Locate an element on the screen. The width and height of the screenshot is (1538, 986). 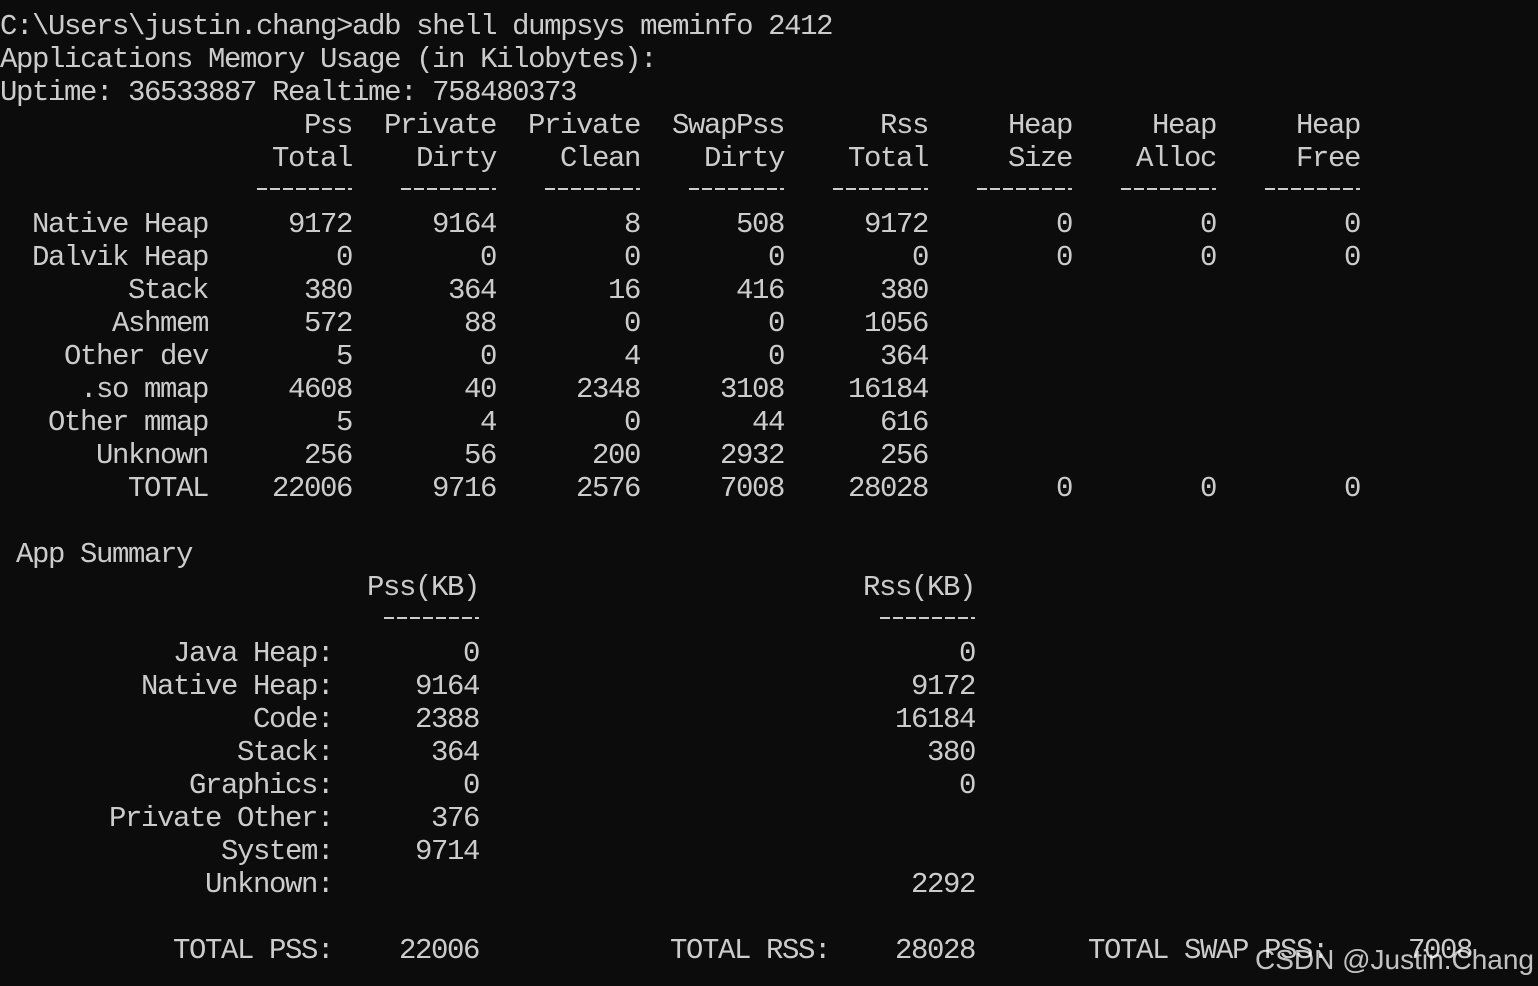
table-cell: 508 is located at coordinates (760, 224).